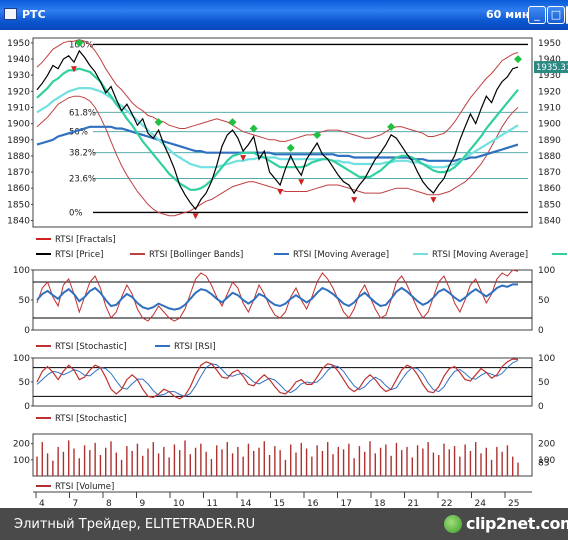 This screenshot has height=540, width=568. Describe the element at coordinates (82, 180) in the screenshot. I see `fib-level-label: 23.6%` at that location.